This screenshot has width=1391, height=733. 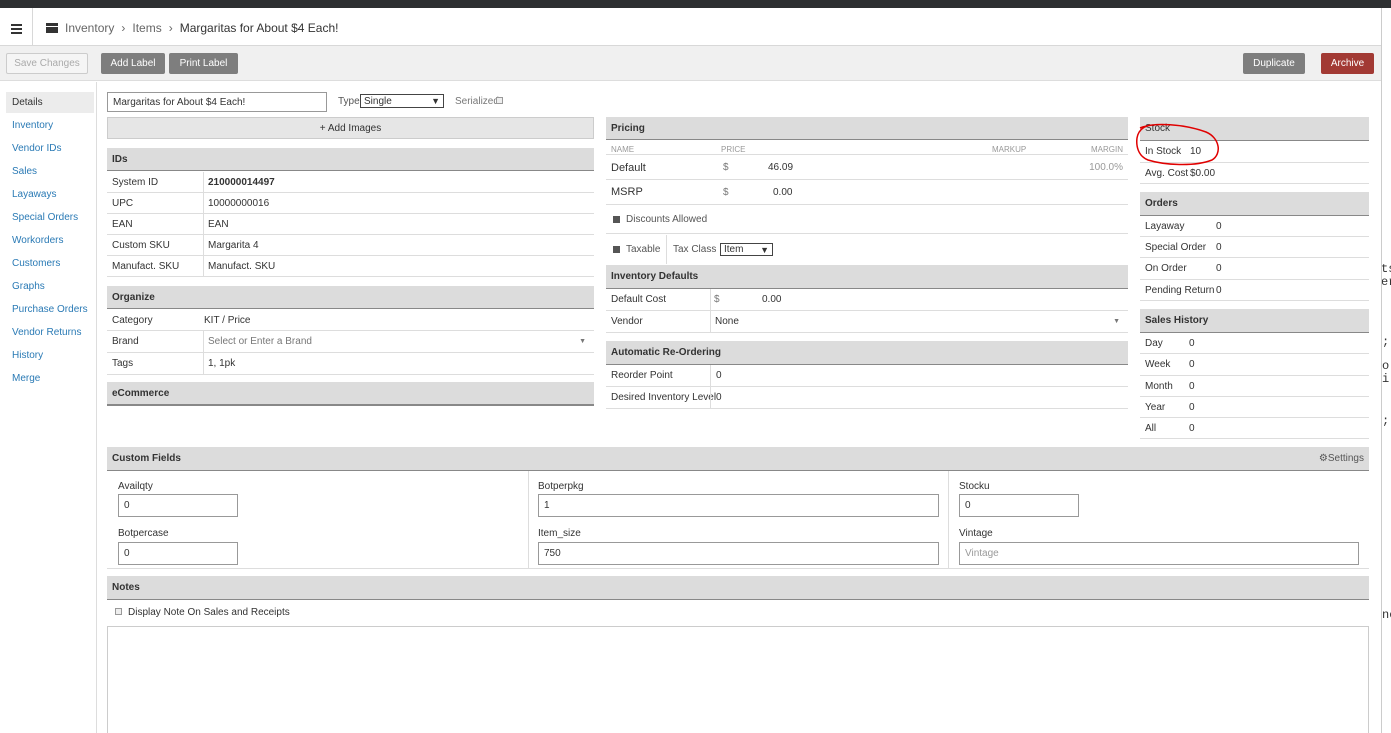 I want to click on gear-icon: ⚙, so click(x=1323, y=458).